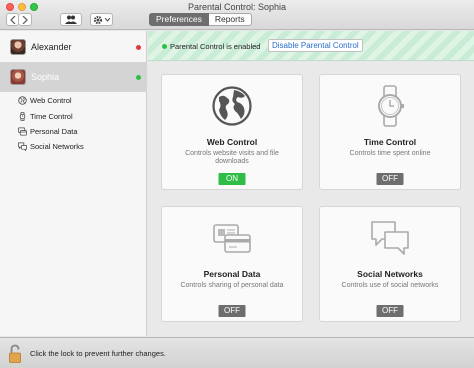 The height and width of the screenshot is (368, 474). What do you see at coordinates (390, 311) in the screenshot?
I see `social-networks-toggle: OFF` at bounding box center [390, 311].